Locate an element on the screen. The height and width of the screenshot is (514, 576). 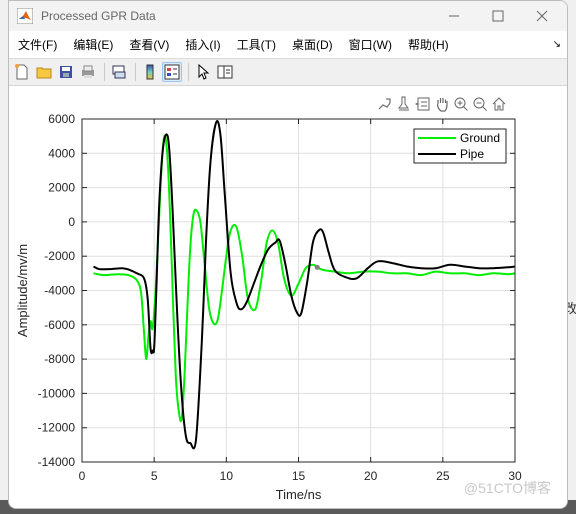
close-icon is located at coordinates (542, 16).